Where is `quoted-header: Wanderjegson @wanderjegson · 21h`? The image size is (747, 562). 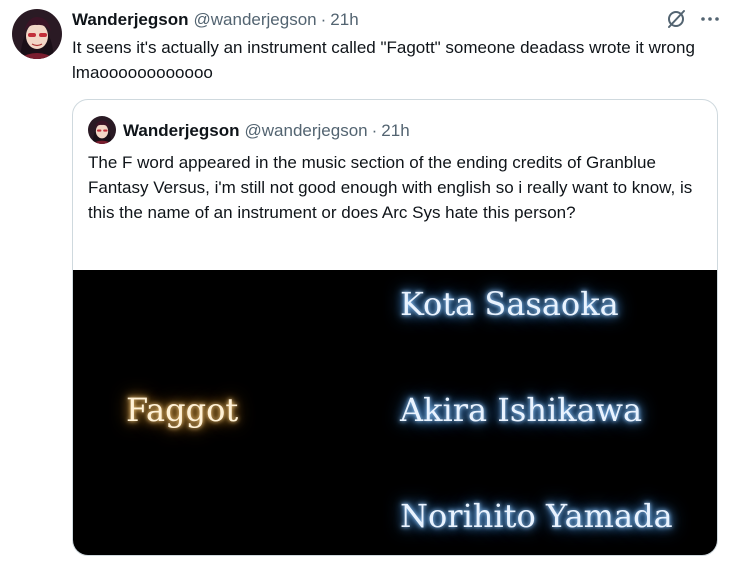 quoted-header: Wanderjegson @wanderjegson · 21h is located at coordinates (266, 131).